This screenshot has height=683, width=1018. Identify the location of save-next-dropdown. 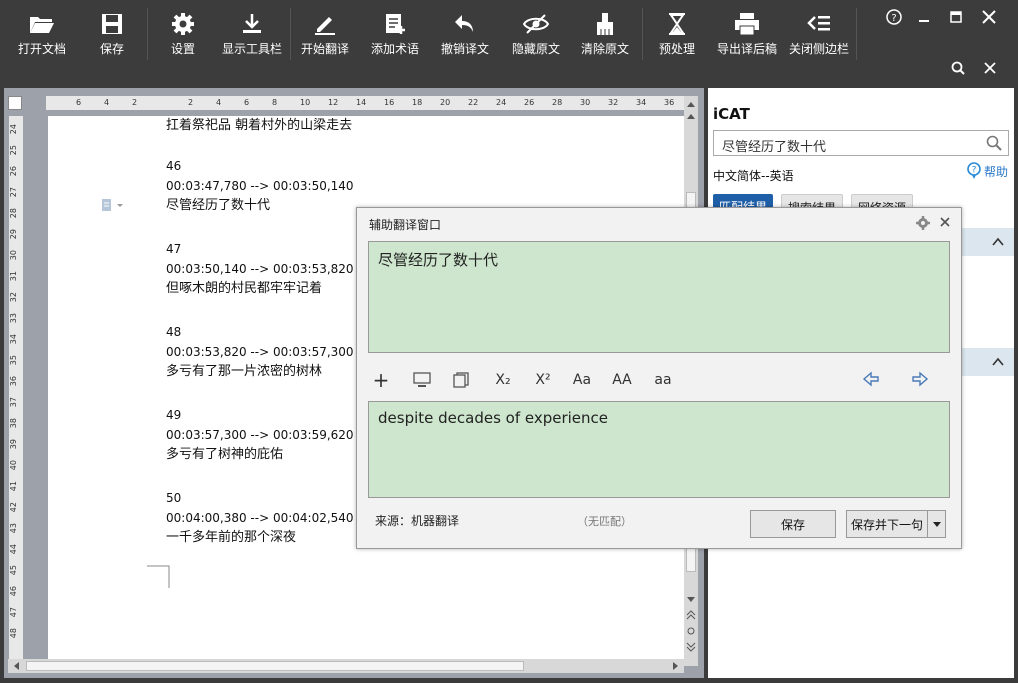
(936, 524).